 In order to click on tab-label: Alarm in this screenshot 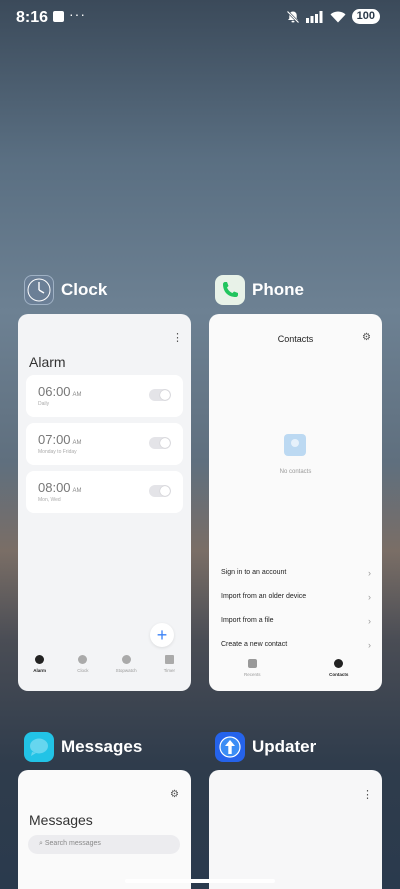, I will do `click(39, 670)`.